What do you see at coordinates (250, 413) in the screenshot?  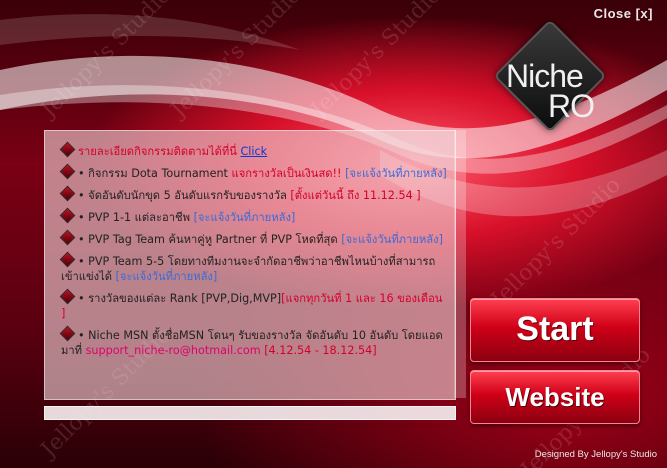 I see `patch-progress-bar` at bounding box center [250, 413].